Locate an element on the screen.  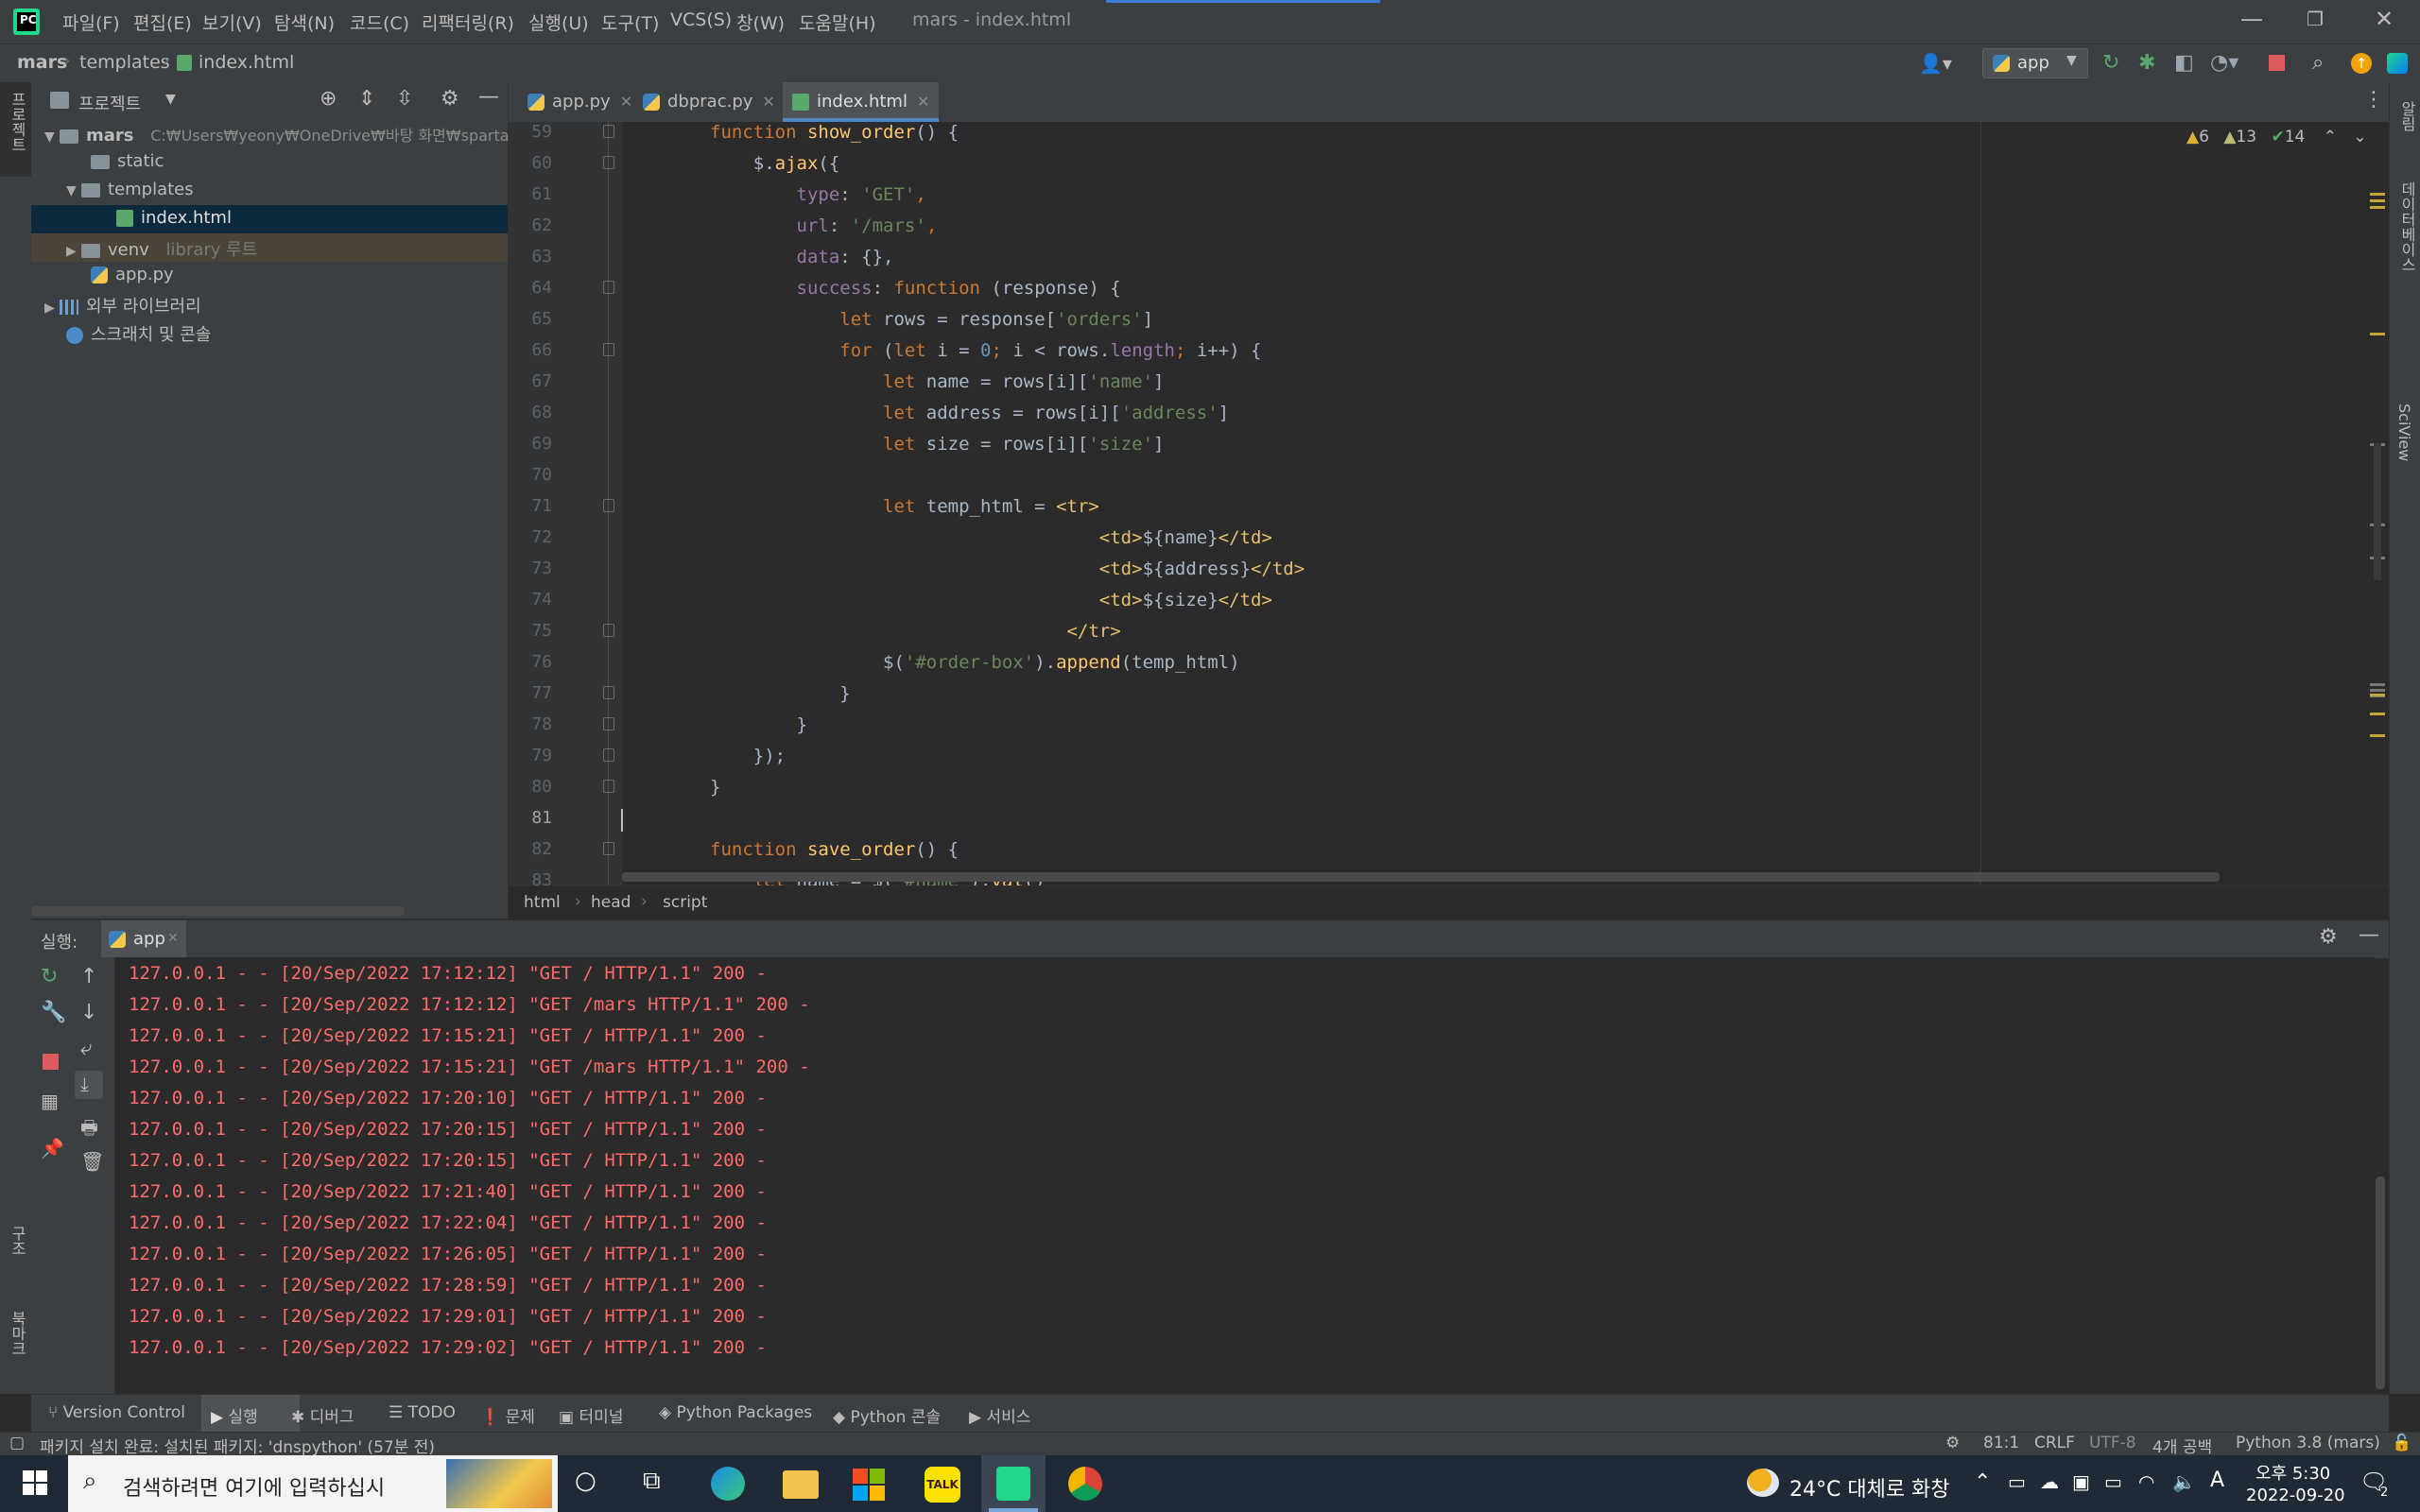
menu-file: 파일(F) is located at coordinates (91, 22).